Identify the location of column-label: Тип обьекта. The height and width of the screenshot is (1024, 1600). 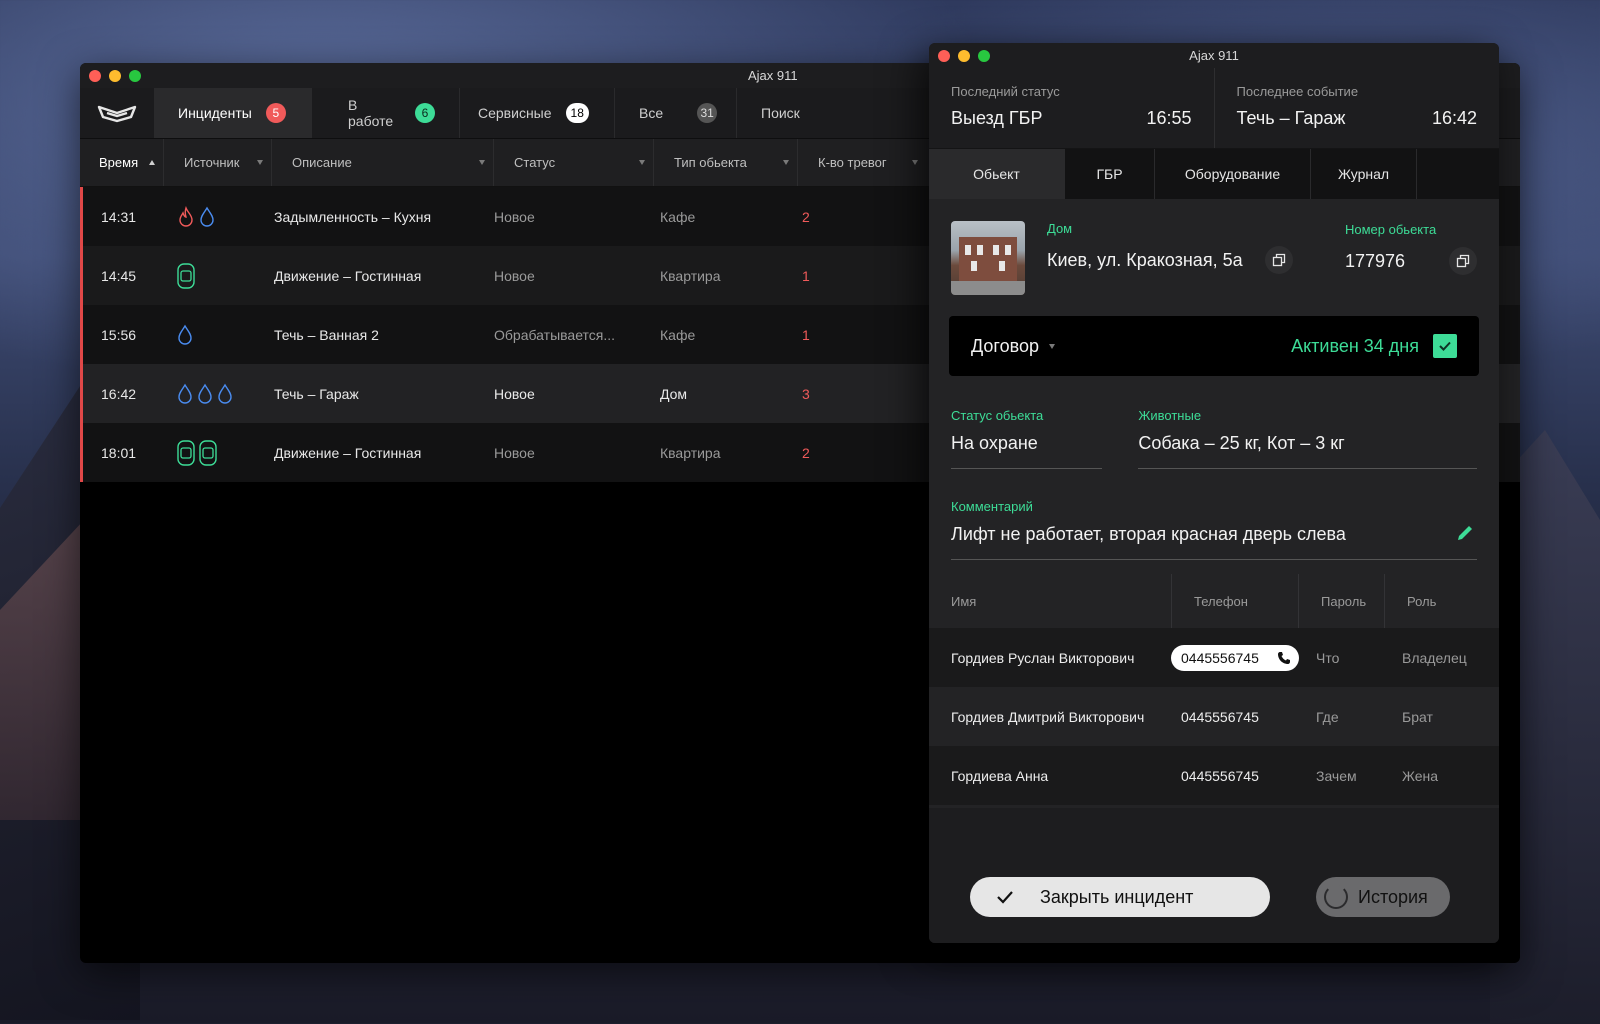
(710, 162).